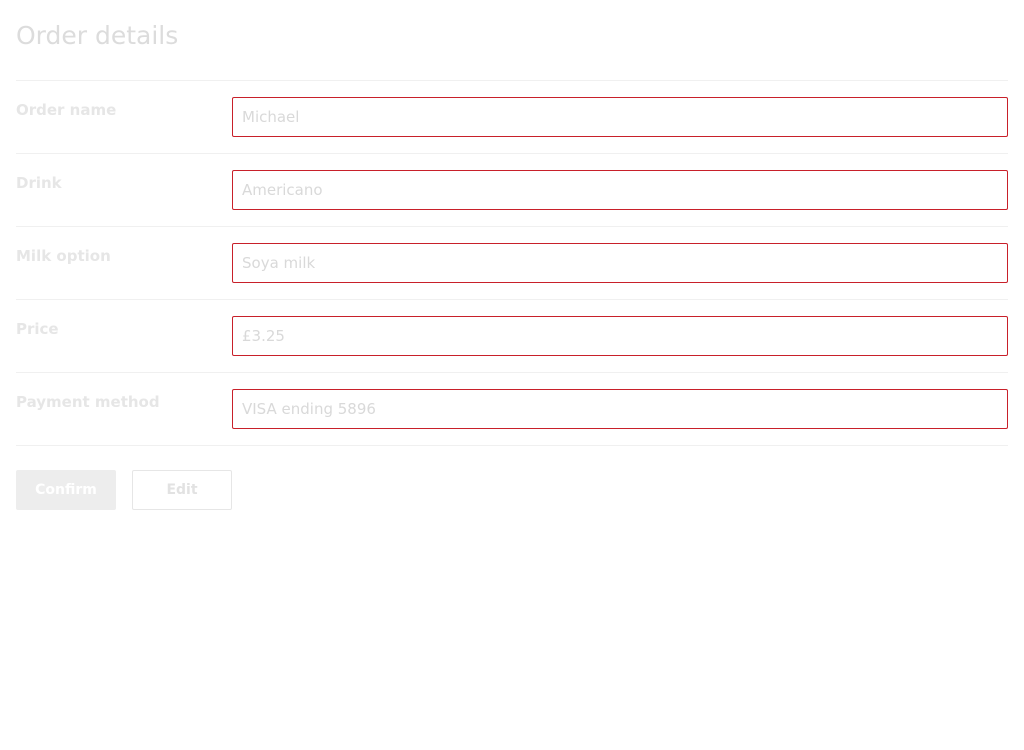 The height and width of the screenshot is (750, 1024). Describe the element at coordinates (620, 336) in the screenshot. I see `price-field` at that location.